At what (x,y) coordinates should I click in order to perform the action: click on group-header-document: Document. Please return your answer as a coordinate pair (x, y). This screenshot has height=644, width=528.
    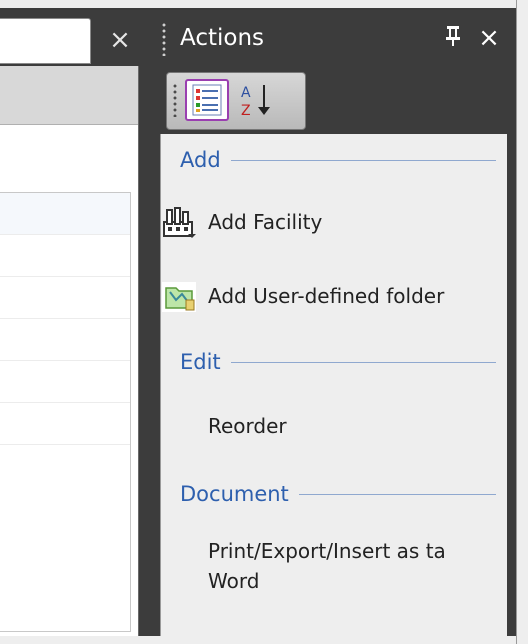
    Looking at the image, I should click on (338, 494).